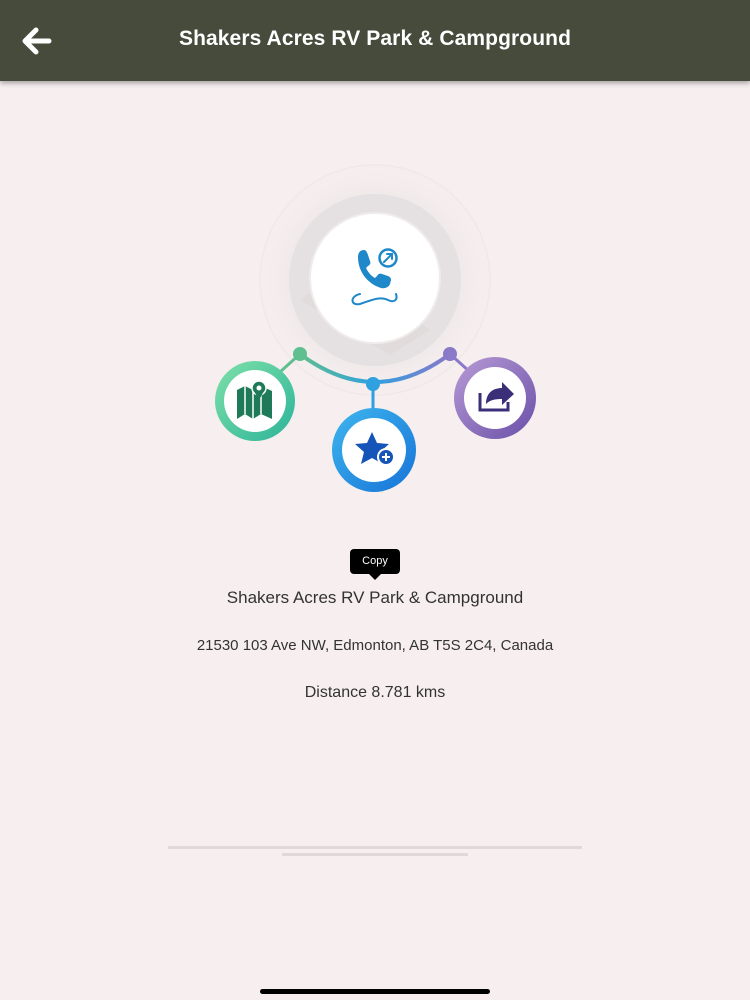 This screenshot has width=750, height=1000. Describe the element at coordinates (375, 278) in the screenshot. I see `call-button` at that location.